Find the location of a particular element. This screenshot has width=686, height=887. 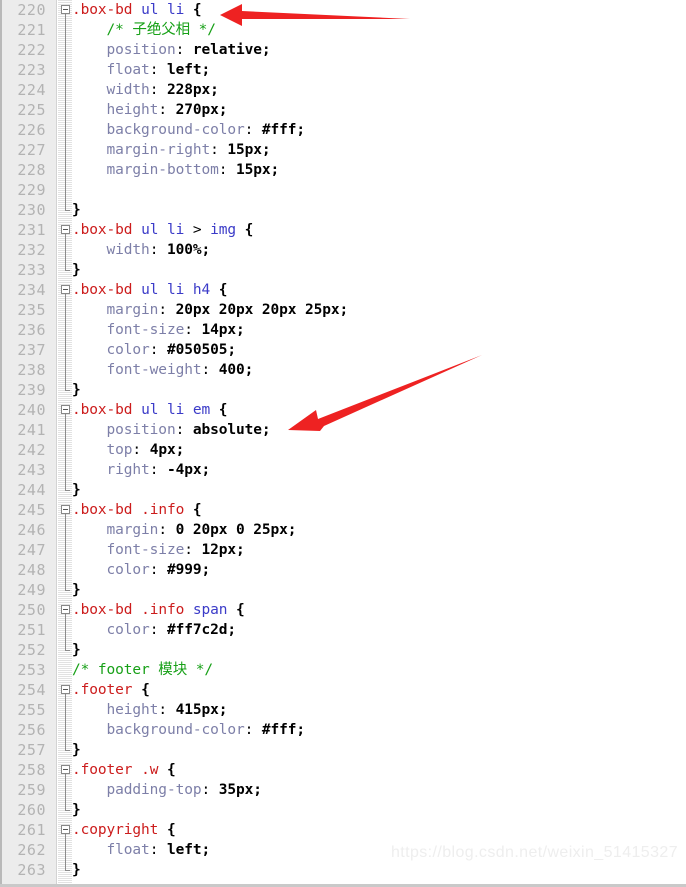

code-text: .copyright { is located at coordinates (124, 830).